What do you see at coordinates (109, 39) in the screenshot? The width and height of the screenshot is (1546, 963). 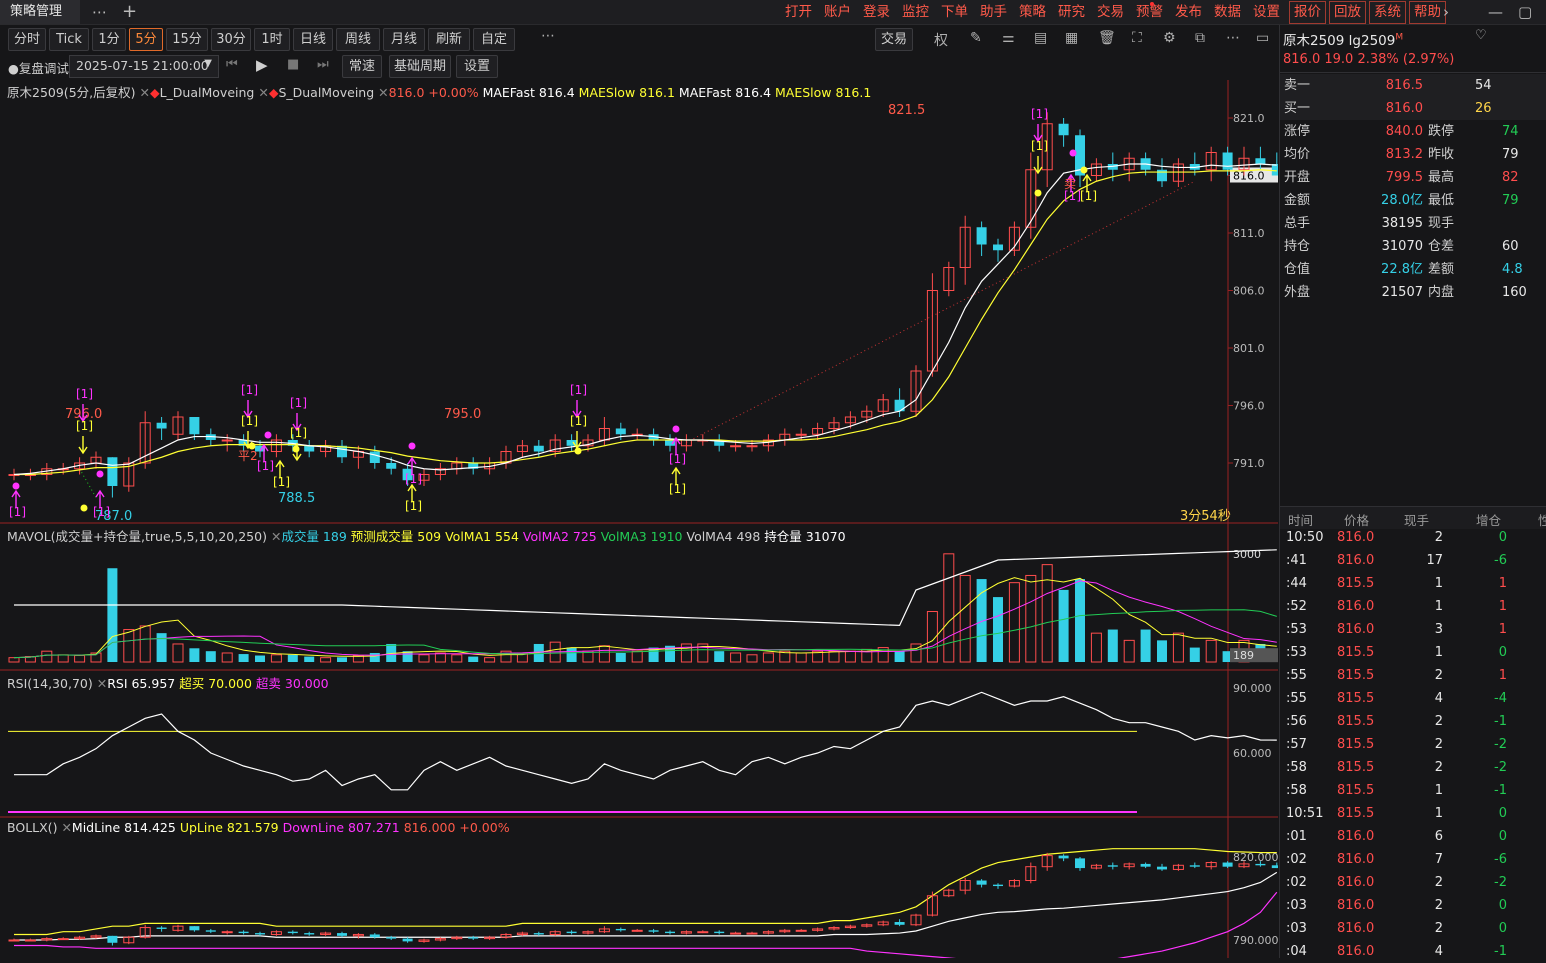 I see `period-2: 1分` at bounding box center [109, 39].